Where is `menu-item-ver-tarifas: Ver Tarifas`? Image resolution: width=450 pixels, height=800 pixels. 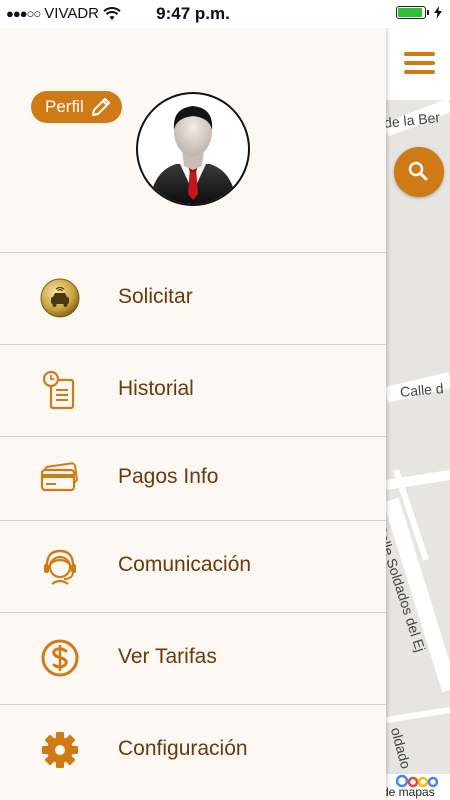
menu-item-ver-tarifas: Ver Tarifas is located at coordinates (193, 658).